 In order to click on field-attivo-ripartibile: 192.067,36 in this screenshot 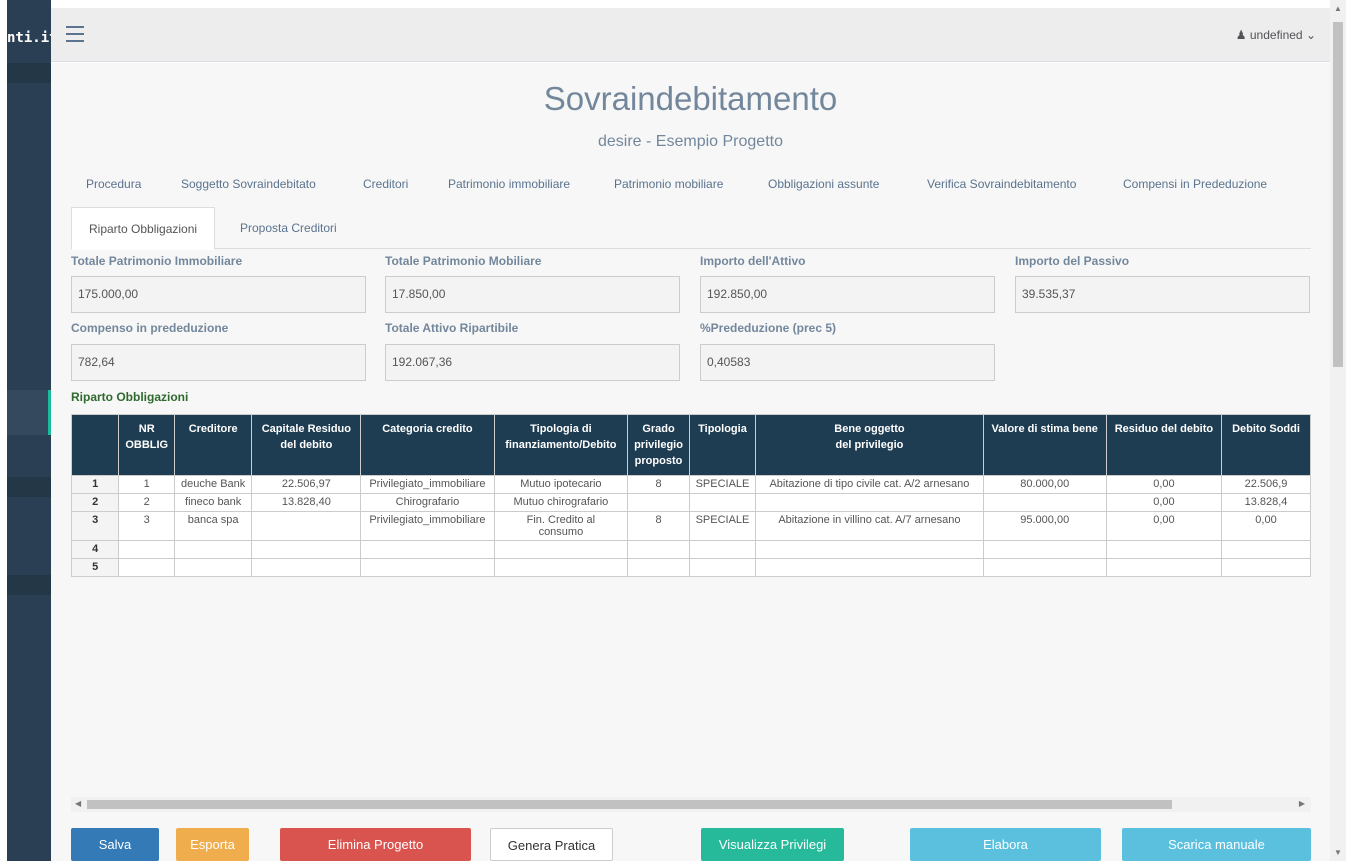, I will do `click(532, 362)`.